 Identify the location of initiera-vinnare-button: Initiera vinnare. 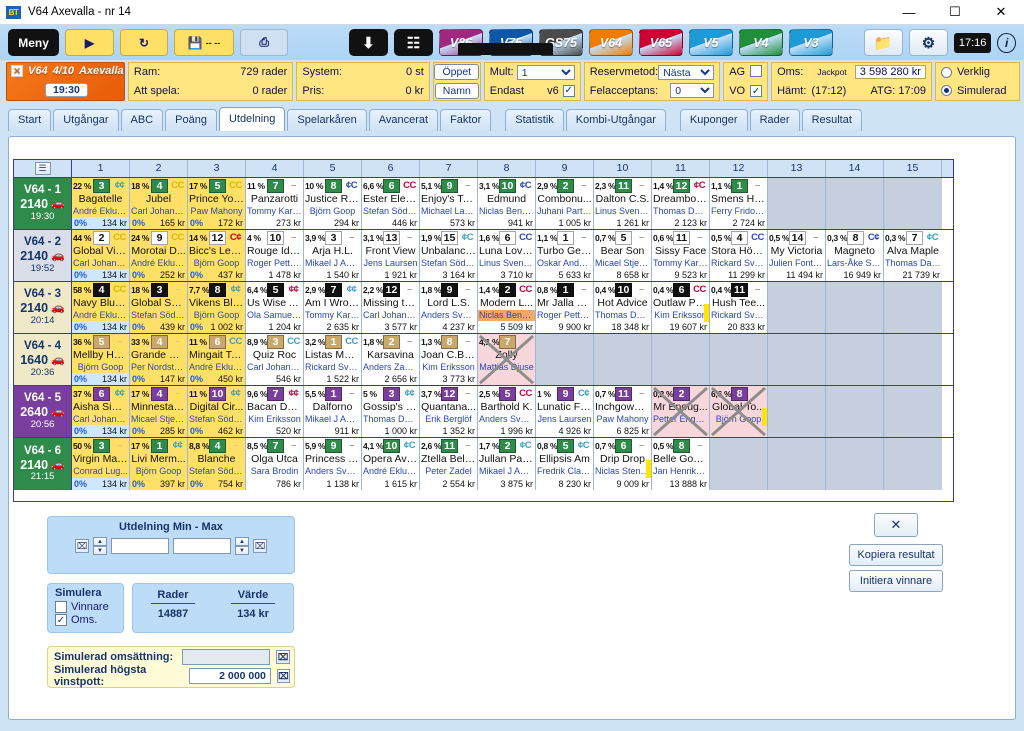
(896, 581).